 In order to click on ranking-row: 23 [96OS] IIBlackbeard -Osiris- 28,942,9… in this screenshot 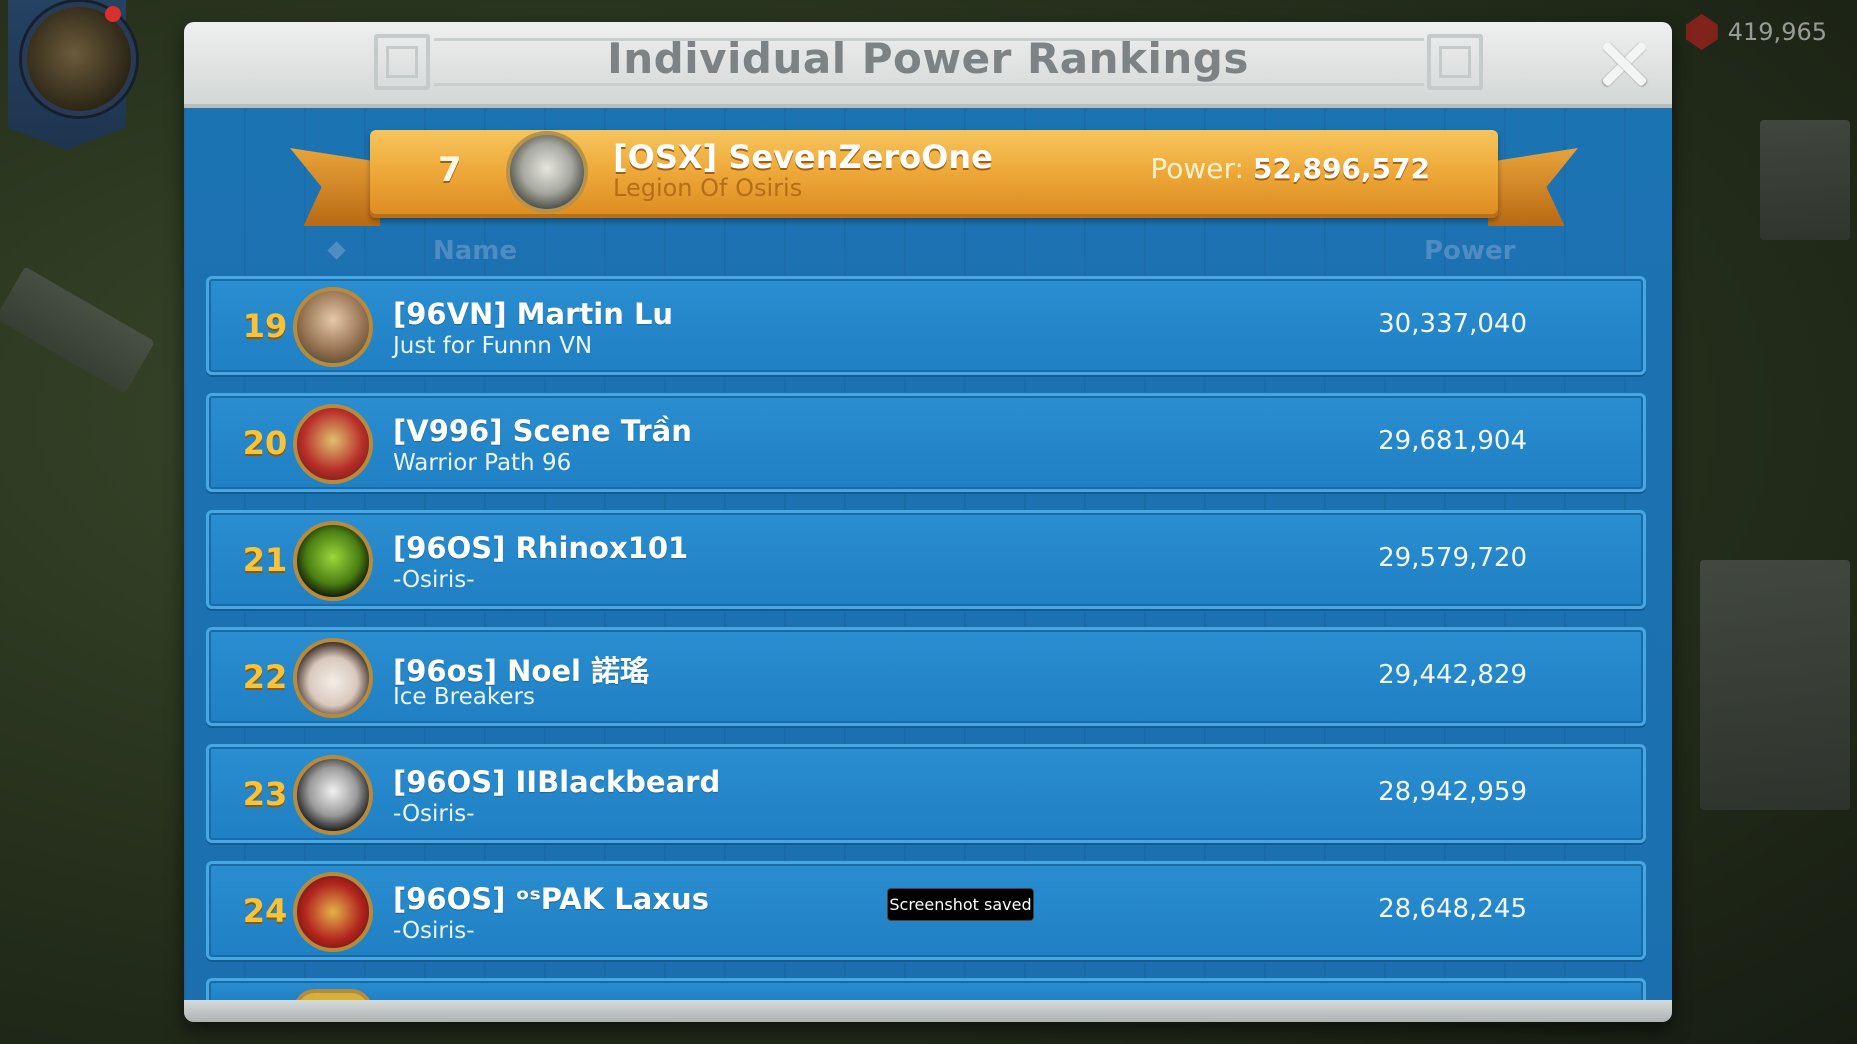, I will do `click(926, 793)`.